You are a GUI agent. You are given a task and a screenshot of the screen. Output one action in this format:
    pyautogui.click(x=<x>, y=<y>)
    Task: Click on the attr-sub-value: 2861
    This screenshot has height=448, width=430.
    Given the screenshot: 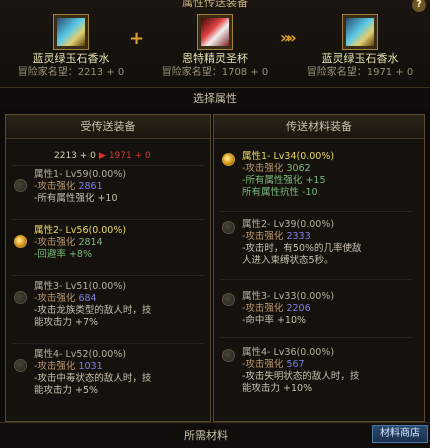 What is the action you would take?
    pyautogui.click(x=90, y=186)
    